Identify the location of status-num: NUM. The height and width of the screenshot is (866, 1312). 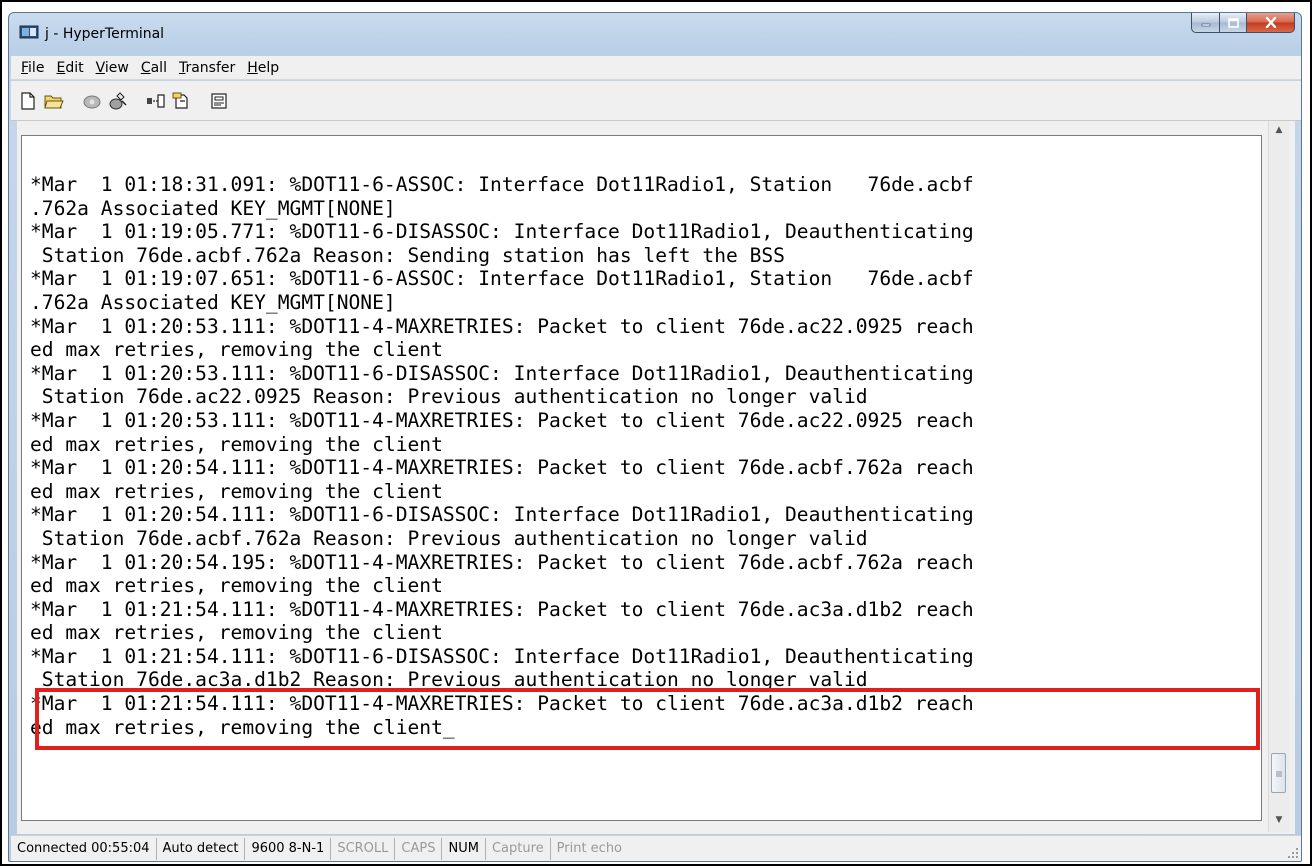
(464, 848).